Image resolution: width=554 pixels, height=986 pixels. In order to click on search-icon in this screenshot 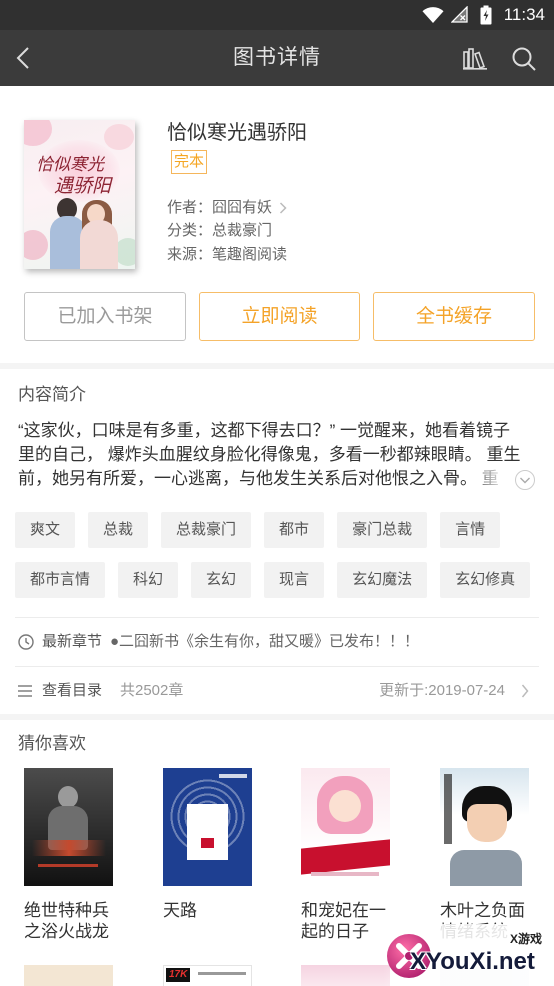, I will do `click(524, 59)`.